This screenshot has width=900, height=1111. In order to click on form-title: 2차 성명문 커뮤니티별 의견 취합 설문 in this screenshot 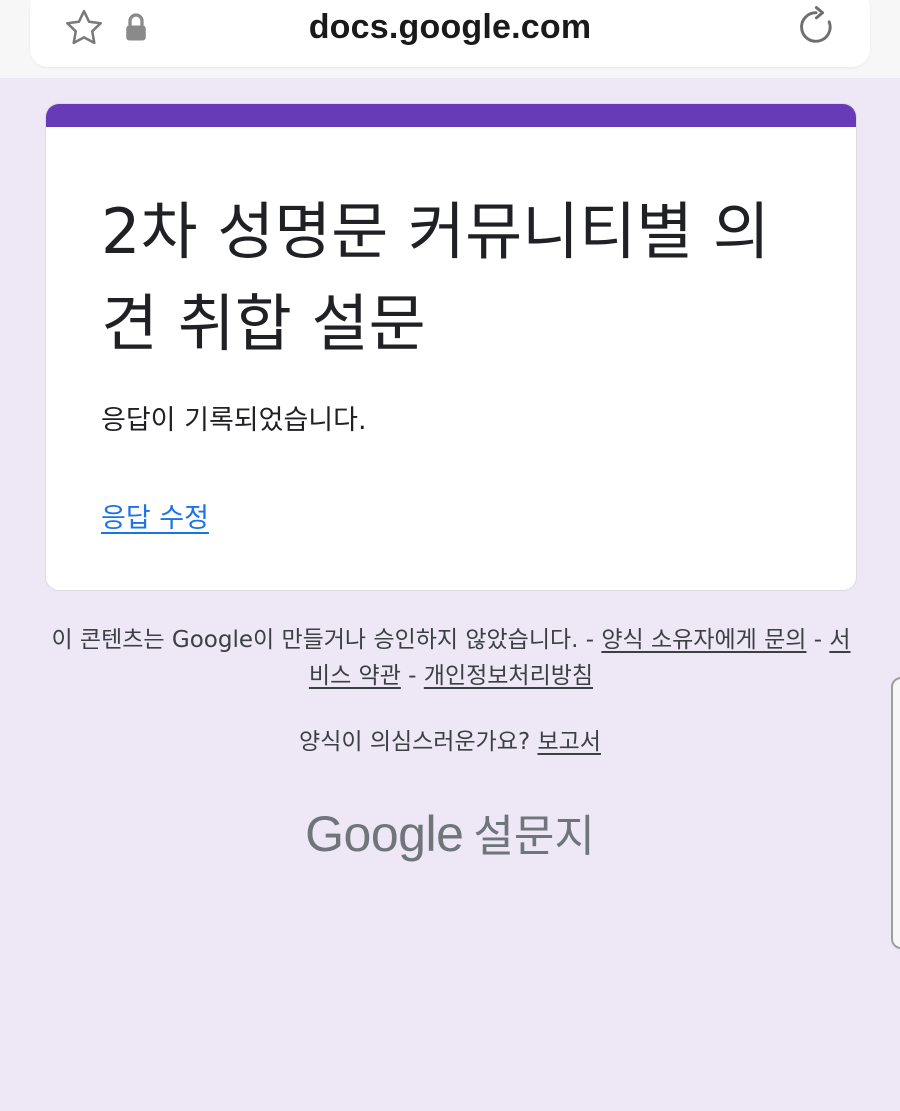, I will do `click(435, 277)`.